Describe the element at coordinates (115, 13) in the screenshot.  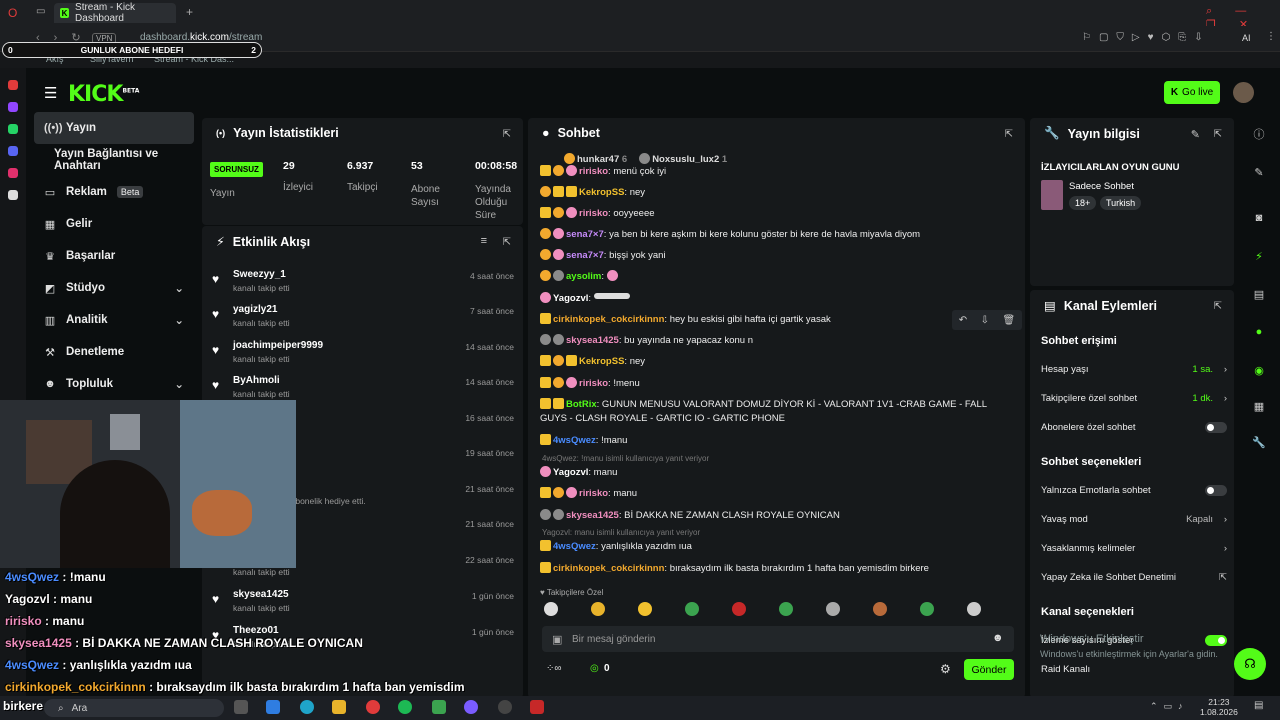
I see `browser-tab: K Stream - Kick Dashboard` at that location.